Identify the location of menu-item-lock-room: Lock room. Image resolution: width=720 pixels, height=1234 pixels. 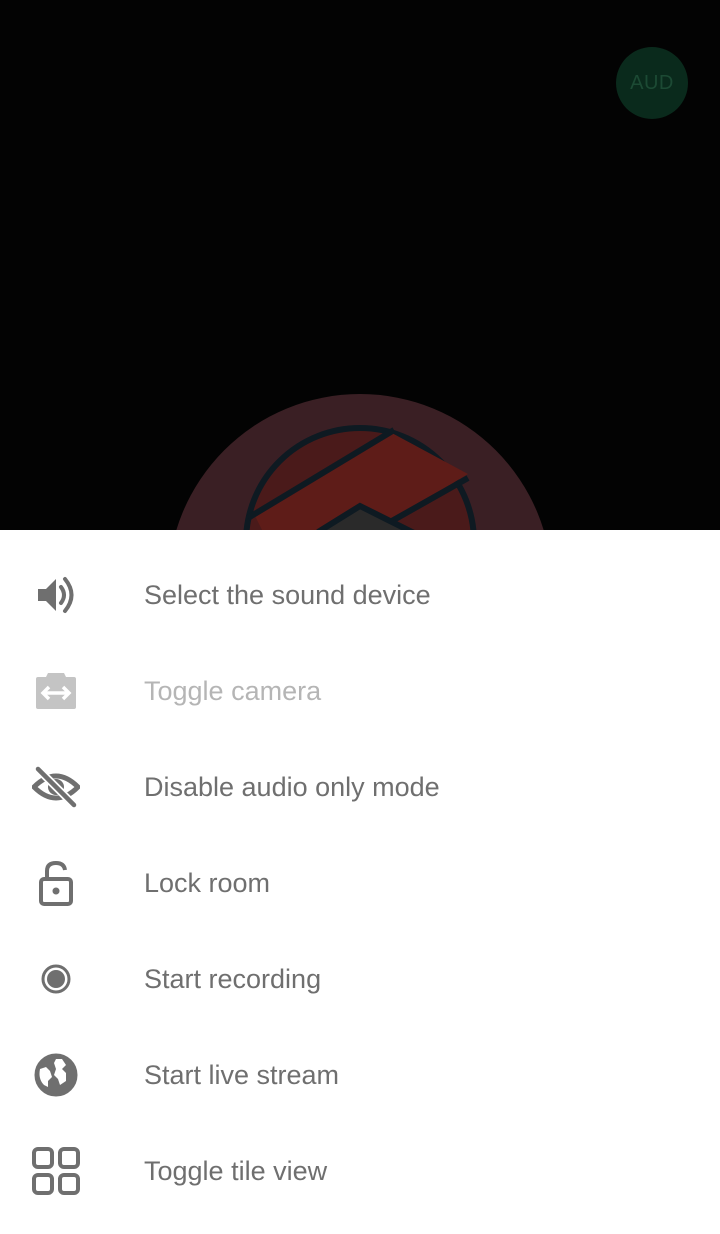
(360, 883).